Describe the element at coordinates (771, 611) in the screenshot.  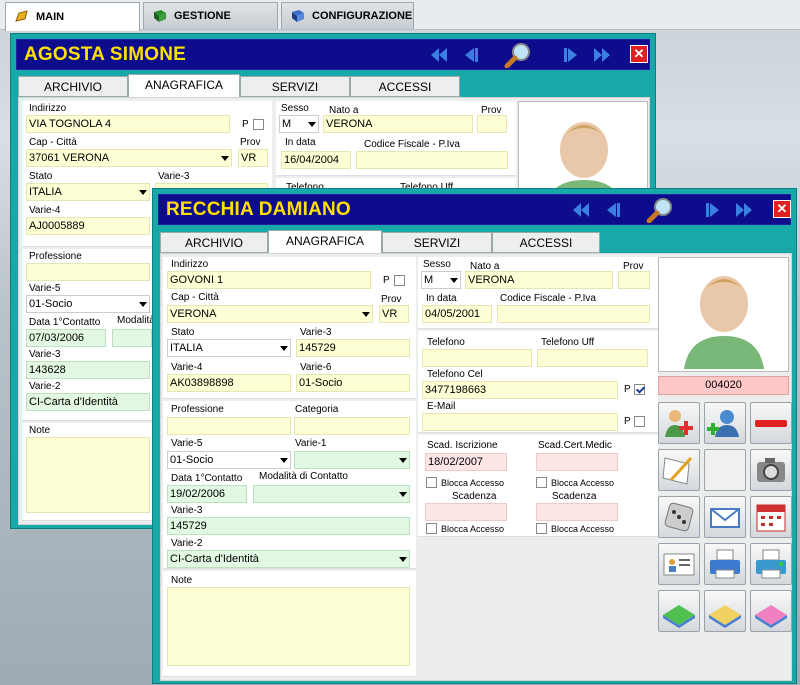
I see `folder-pink-button` at that location.